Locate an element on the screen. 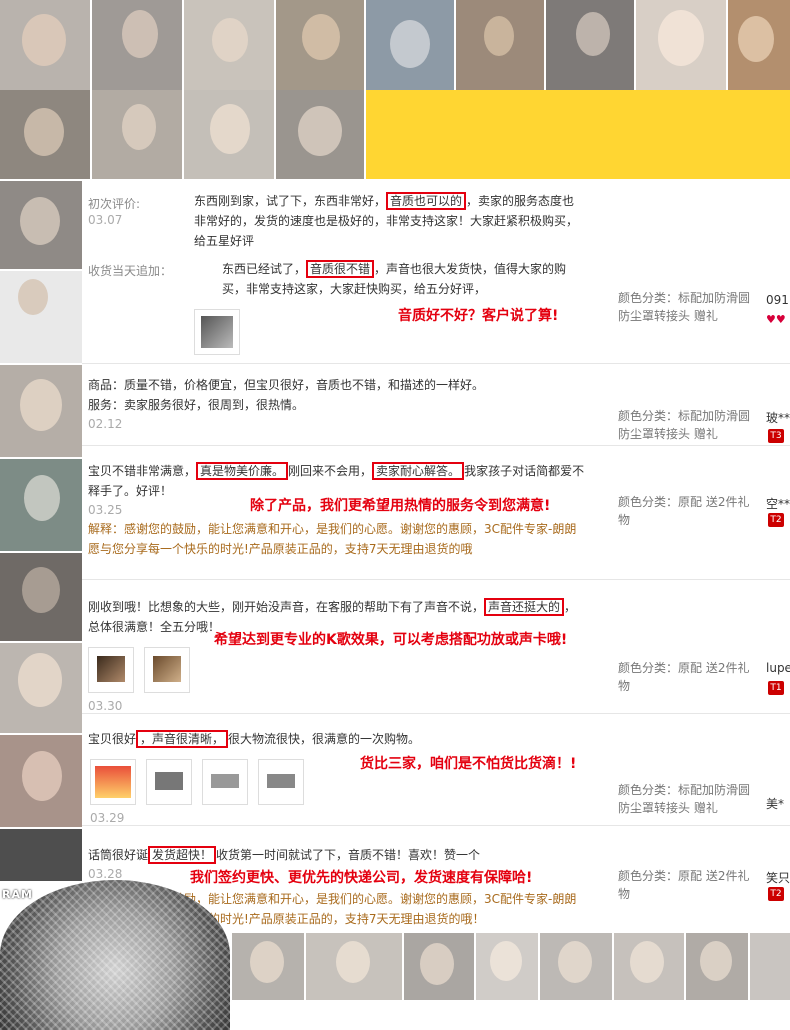 This screenshot has width=790, height=1030. review-date: 03.28 is located at coordinates (105, 874).